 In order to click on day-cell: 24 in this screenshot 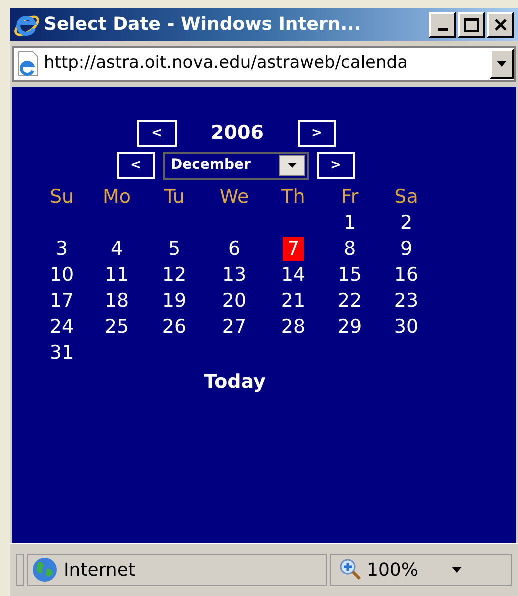, I will do `click(62, 326)`.